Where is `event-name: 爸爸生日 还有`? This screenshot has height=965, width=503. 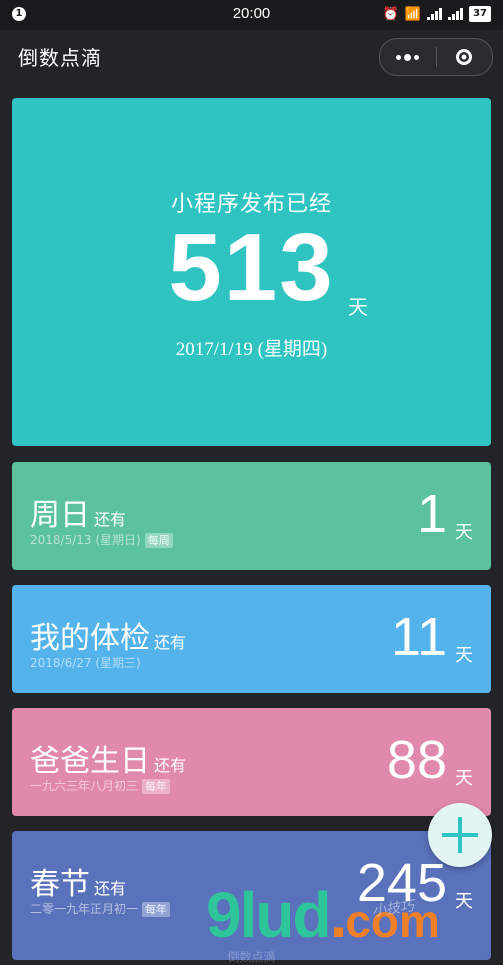
event-name: 爸爸生日 还有 is located at coordinates (108, 758).